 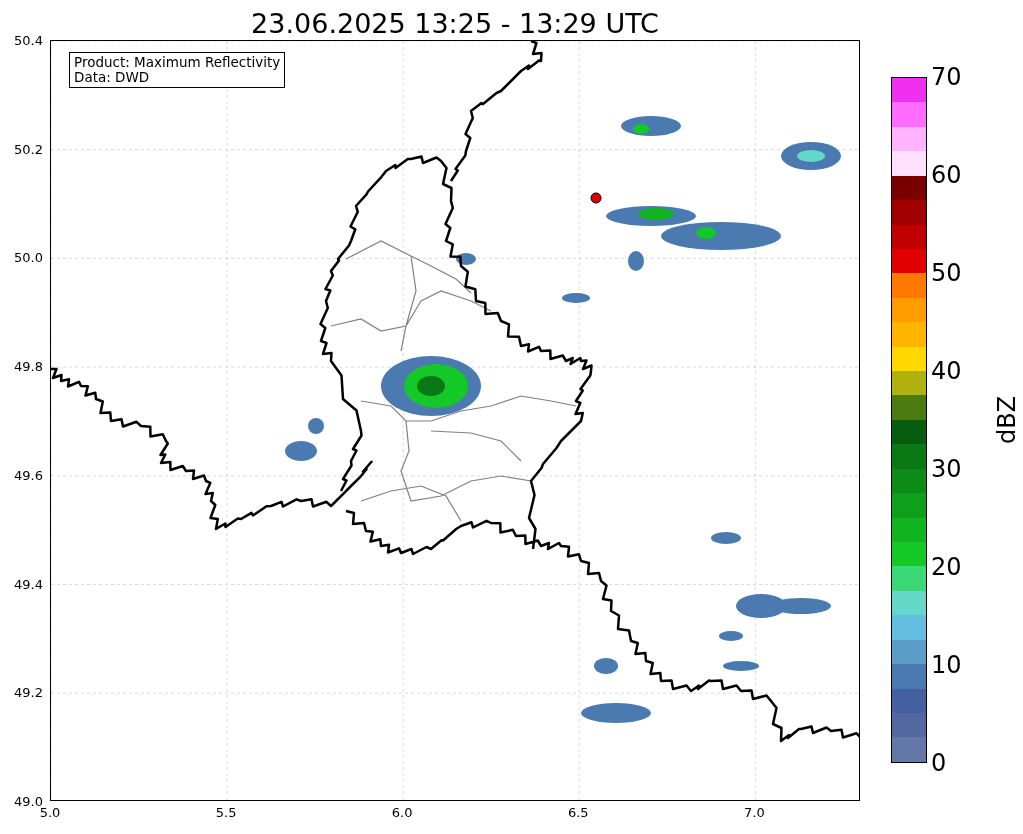 What do you see at coordinates (28, 584) in the screenshot?
I see `y-tick-label: 49.4` at bounding box center [28, 584].